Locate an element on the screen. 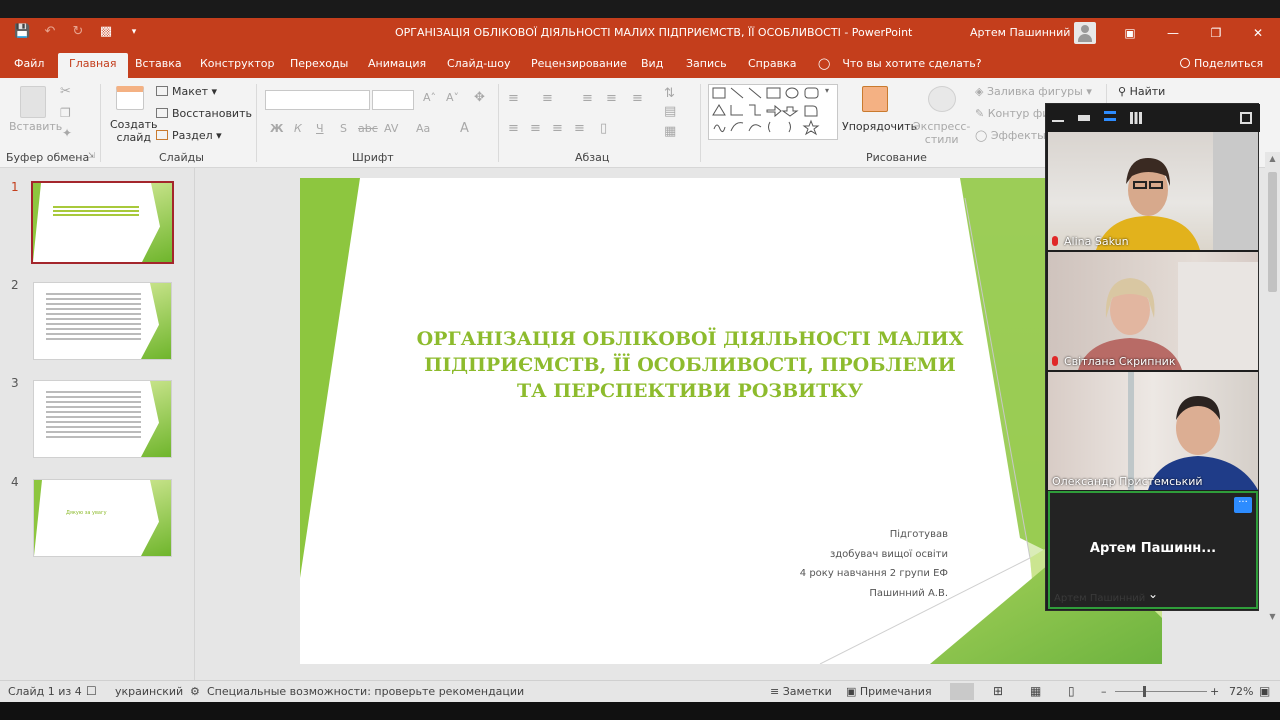 The height and width of the screenshot is (720, 1280). align-center-icon: ≡ is located at coordinates (535, 128).